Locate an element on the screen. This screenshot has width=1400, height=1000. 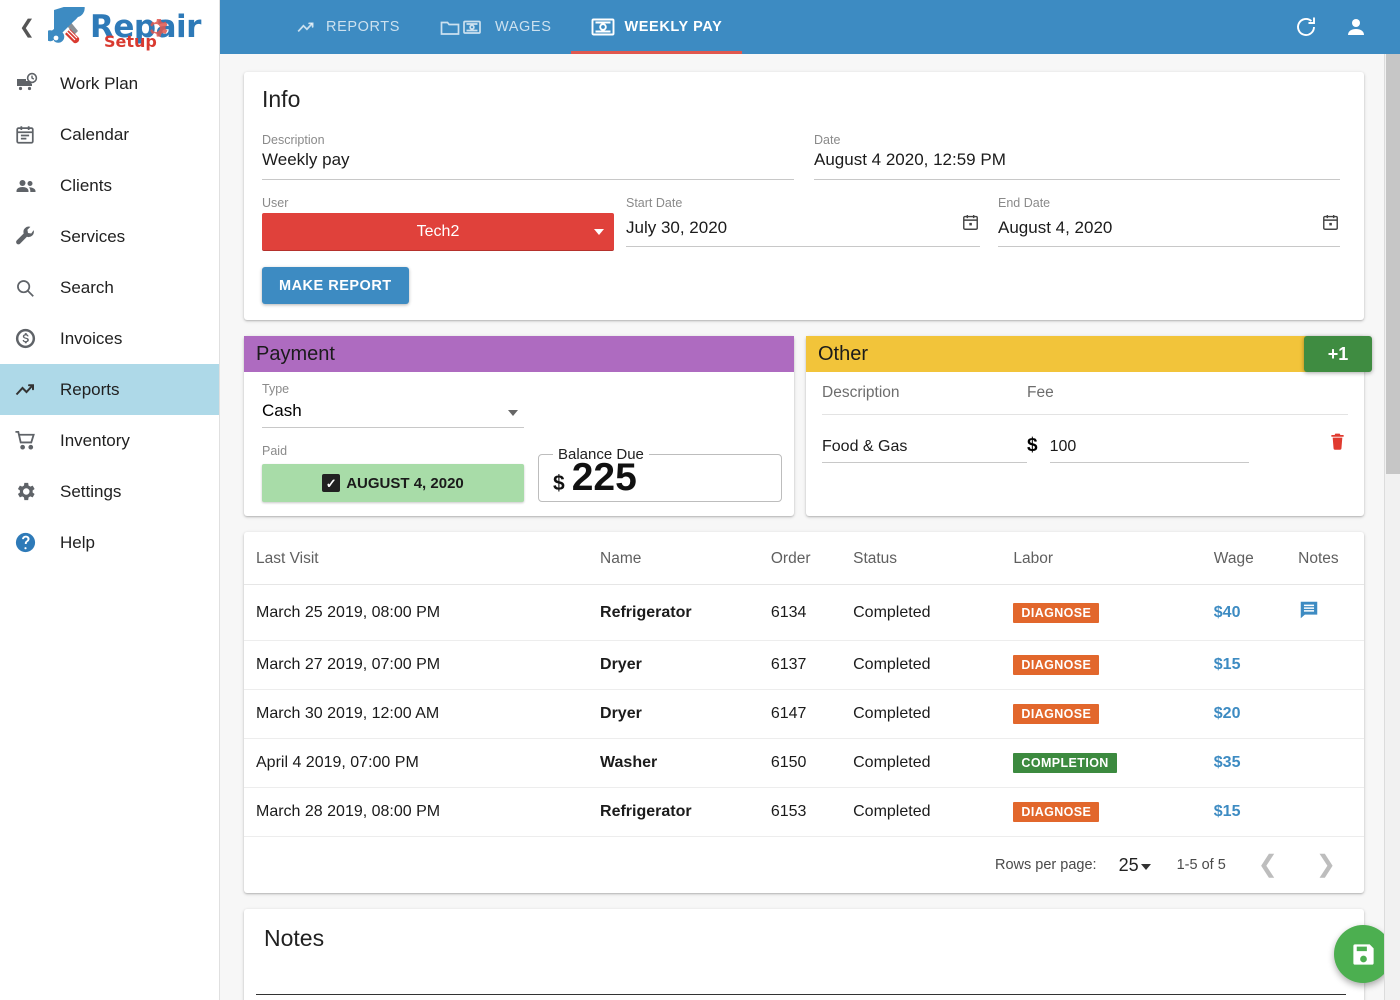
payment-type-label: Type is located at coordinates (276, 389).